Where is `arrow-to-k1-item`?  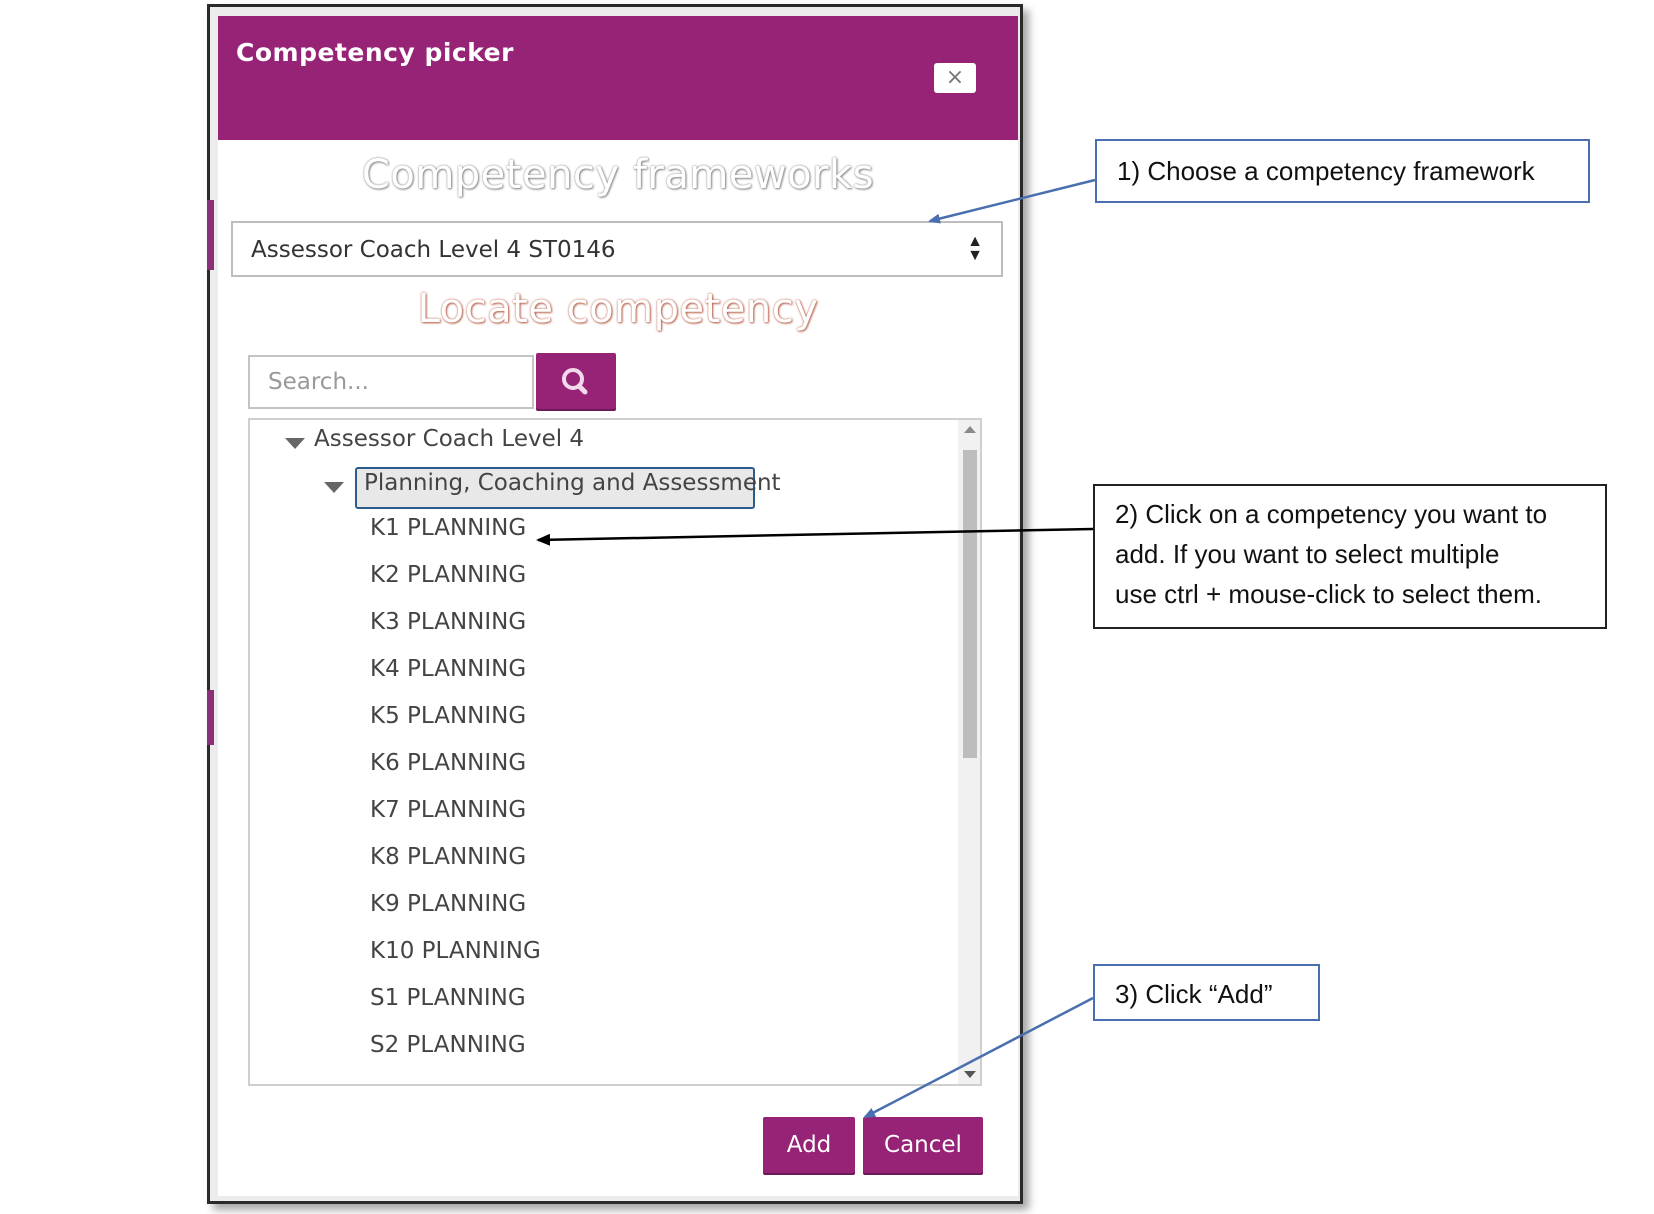 arrow-to-k1-item is located at coordinates (815, 536).